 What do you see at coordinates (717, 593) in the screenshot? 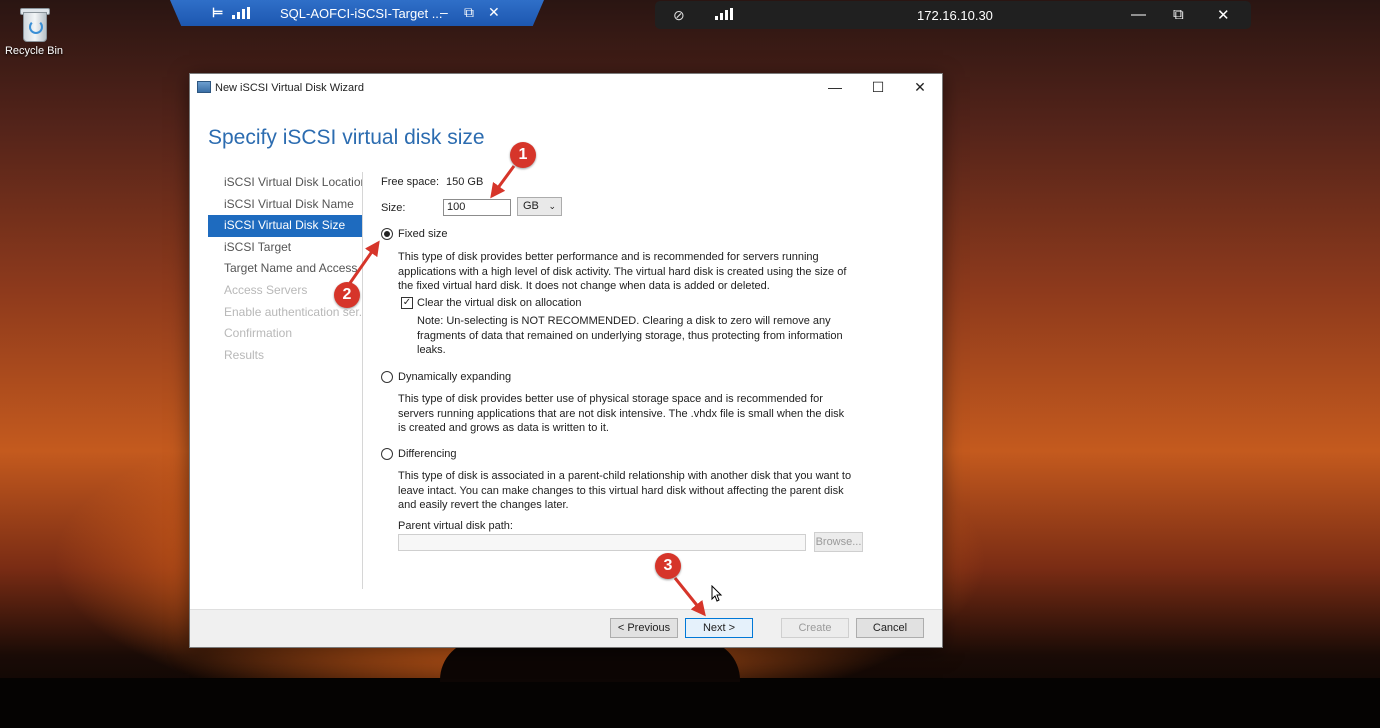
I see `mouse-cursor-icon` at bounding box center [717, 593].